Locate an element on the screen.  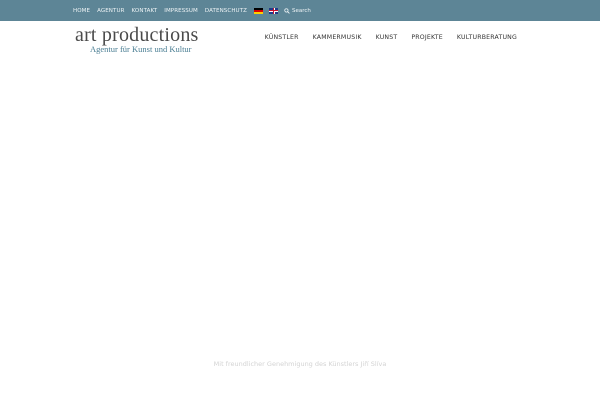
logo-subtitle: Agentur für Kunst und Kultur is located at coordinates (141, 49).